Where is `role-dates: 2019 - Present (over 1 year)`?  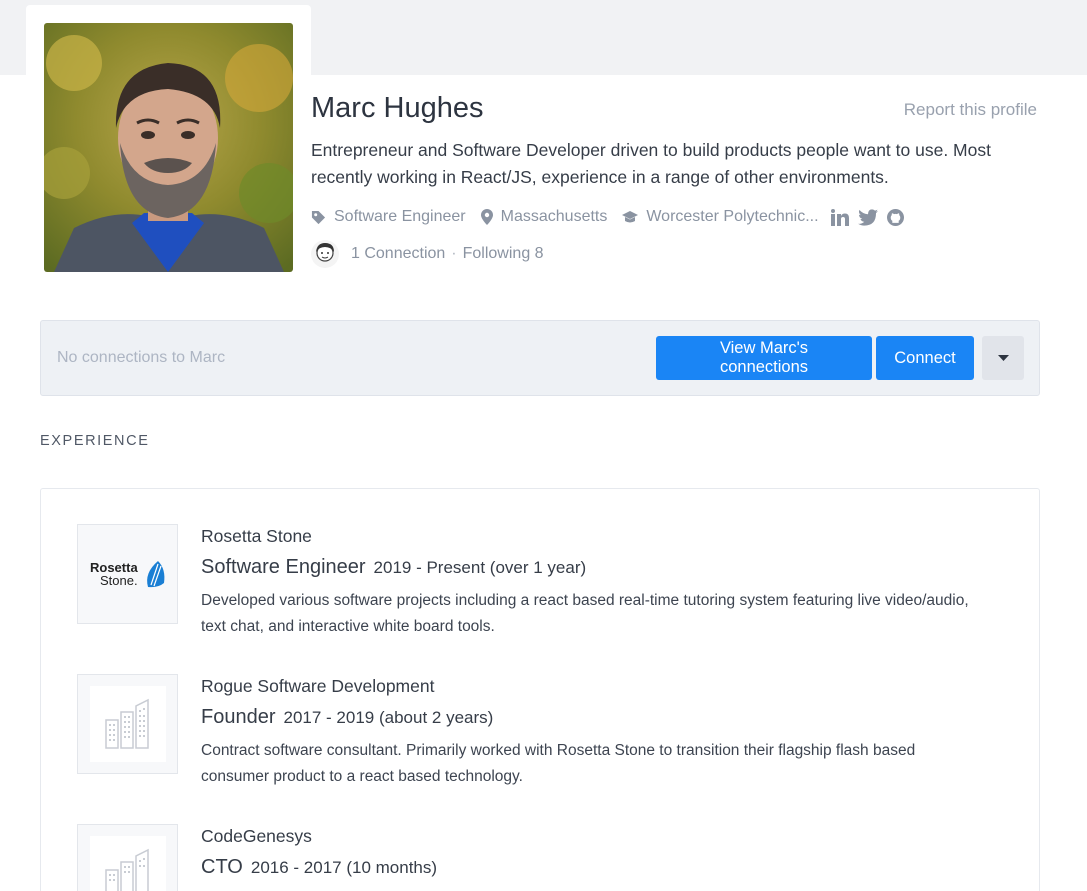 role-dates: 2019 - Present (over 1 year) is located at coordinates (480, 567).